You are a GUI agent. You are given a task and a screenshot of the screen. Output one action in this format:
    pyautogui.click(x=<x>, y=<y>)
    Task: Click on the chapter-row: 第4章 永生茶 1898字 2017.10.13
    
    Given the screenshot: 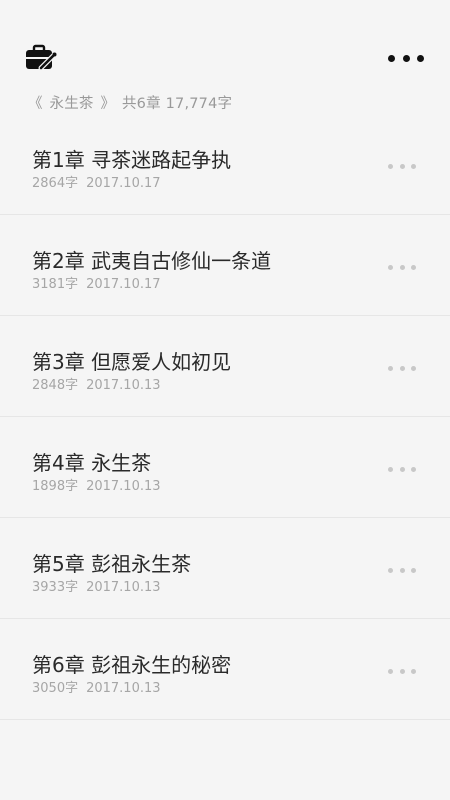 What is the action you would take?
    pyautogui.click(x=225, y=467)
    